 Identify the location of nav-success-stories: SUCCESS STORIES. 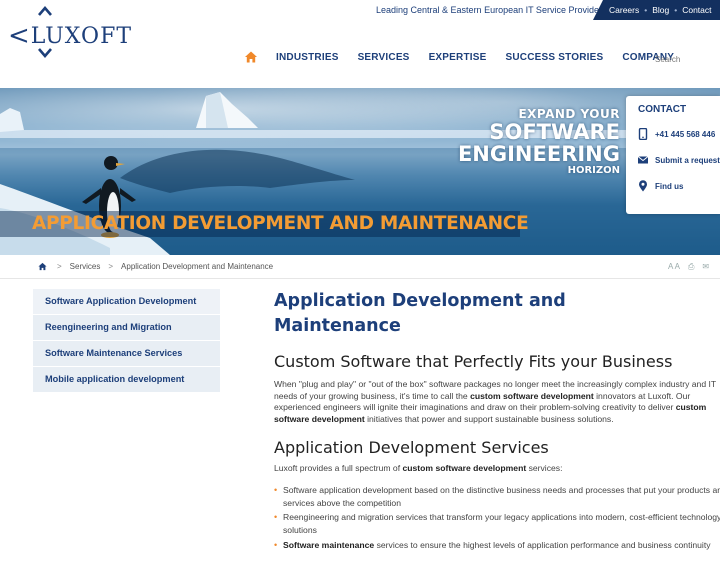
(555, 57).